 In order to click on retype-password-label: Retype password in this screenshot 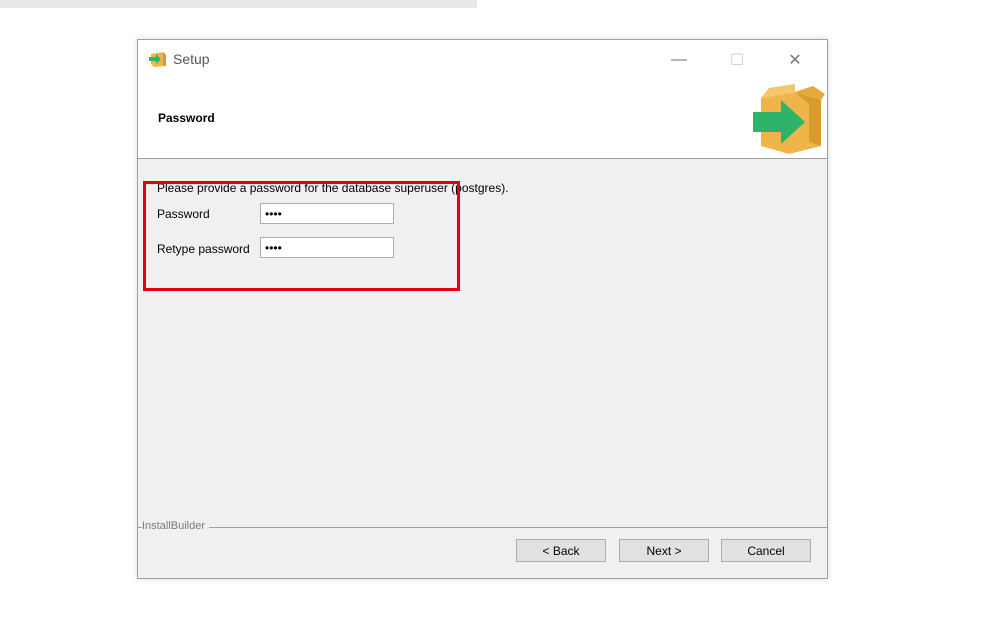, I will do `click(203, 249)`.